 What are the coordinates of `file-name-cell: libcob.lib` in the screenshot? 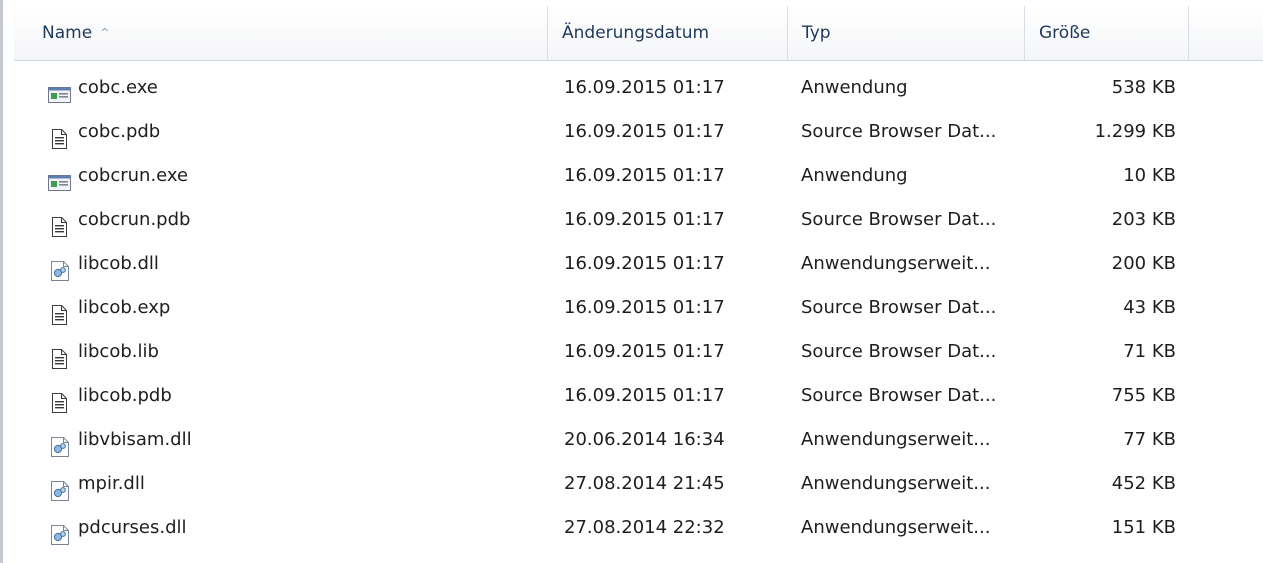 It's located at (303, 352).